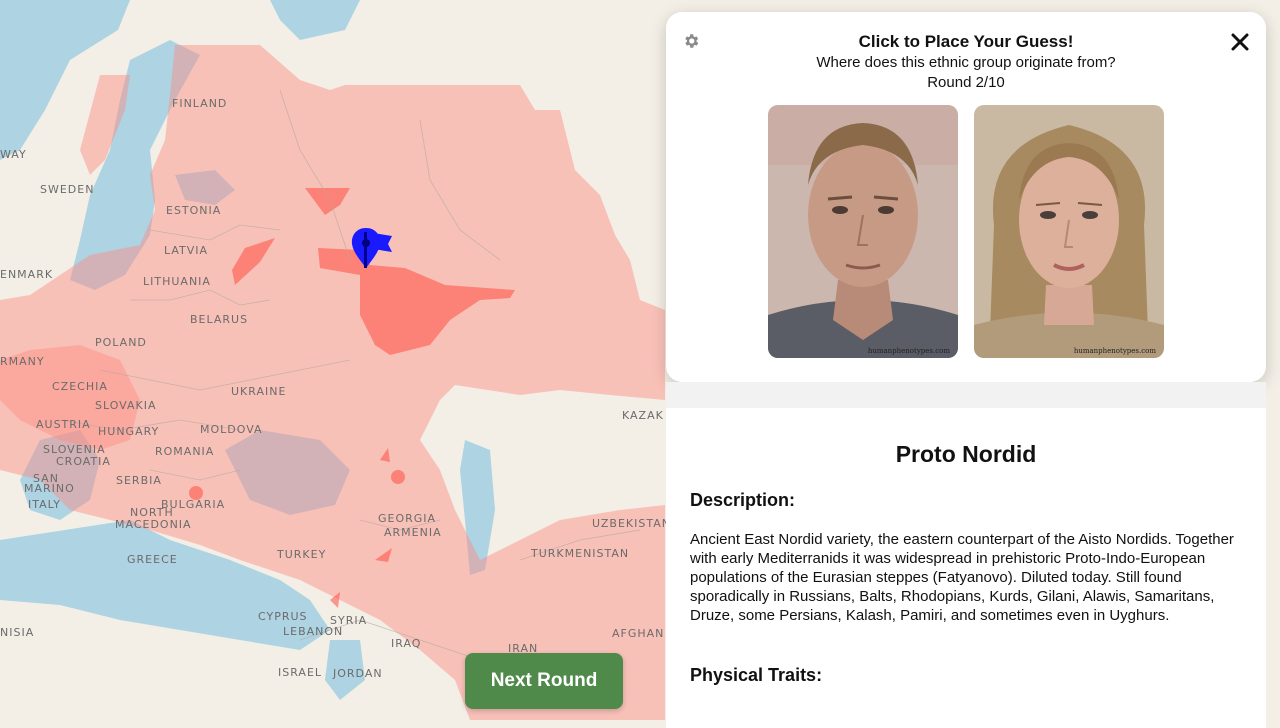 This screenshot has height=728, width=1280. What do you see at coordinates (121, 342) in the screenshot?
I see `label-poland: POLAND` at bounding box center [121, 342].